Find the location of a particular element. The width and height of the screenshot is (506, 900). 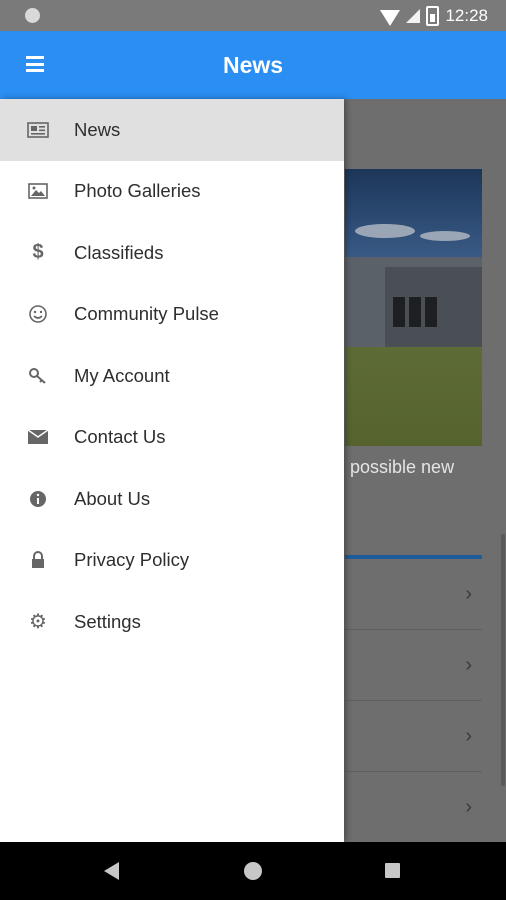

article-caption: possible new is located at coordinates (402, 467).